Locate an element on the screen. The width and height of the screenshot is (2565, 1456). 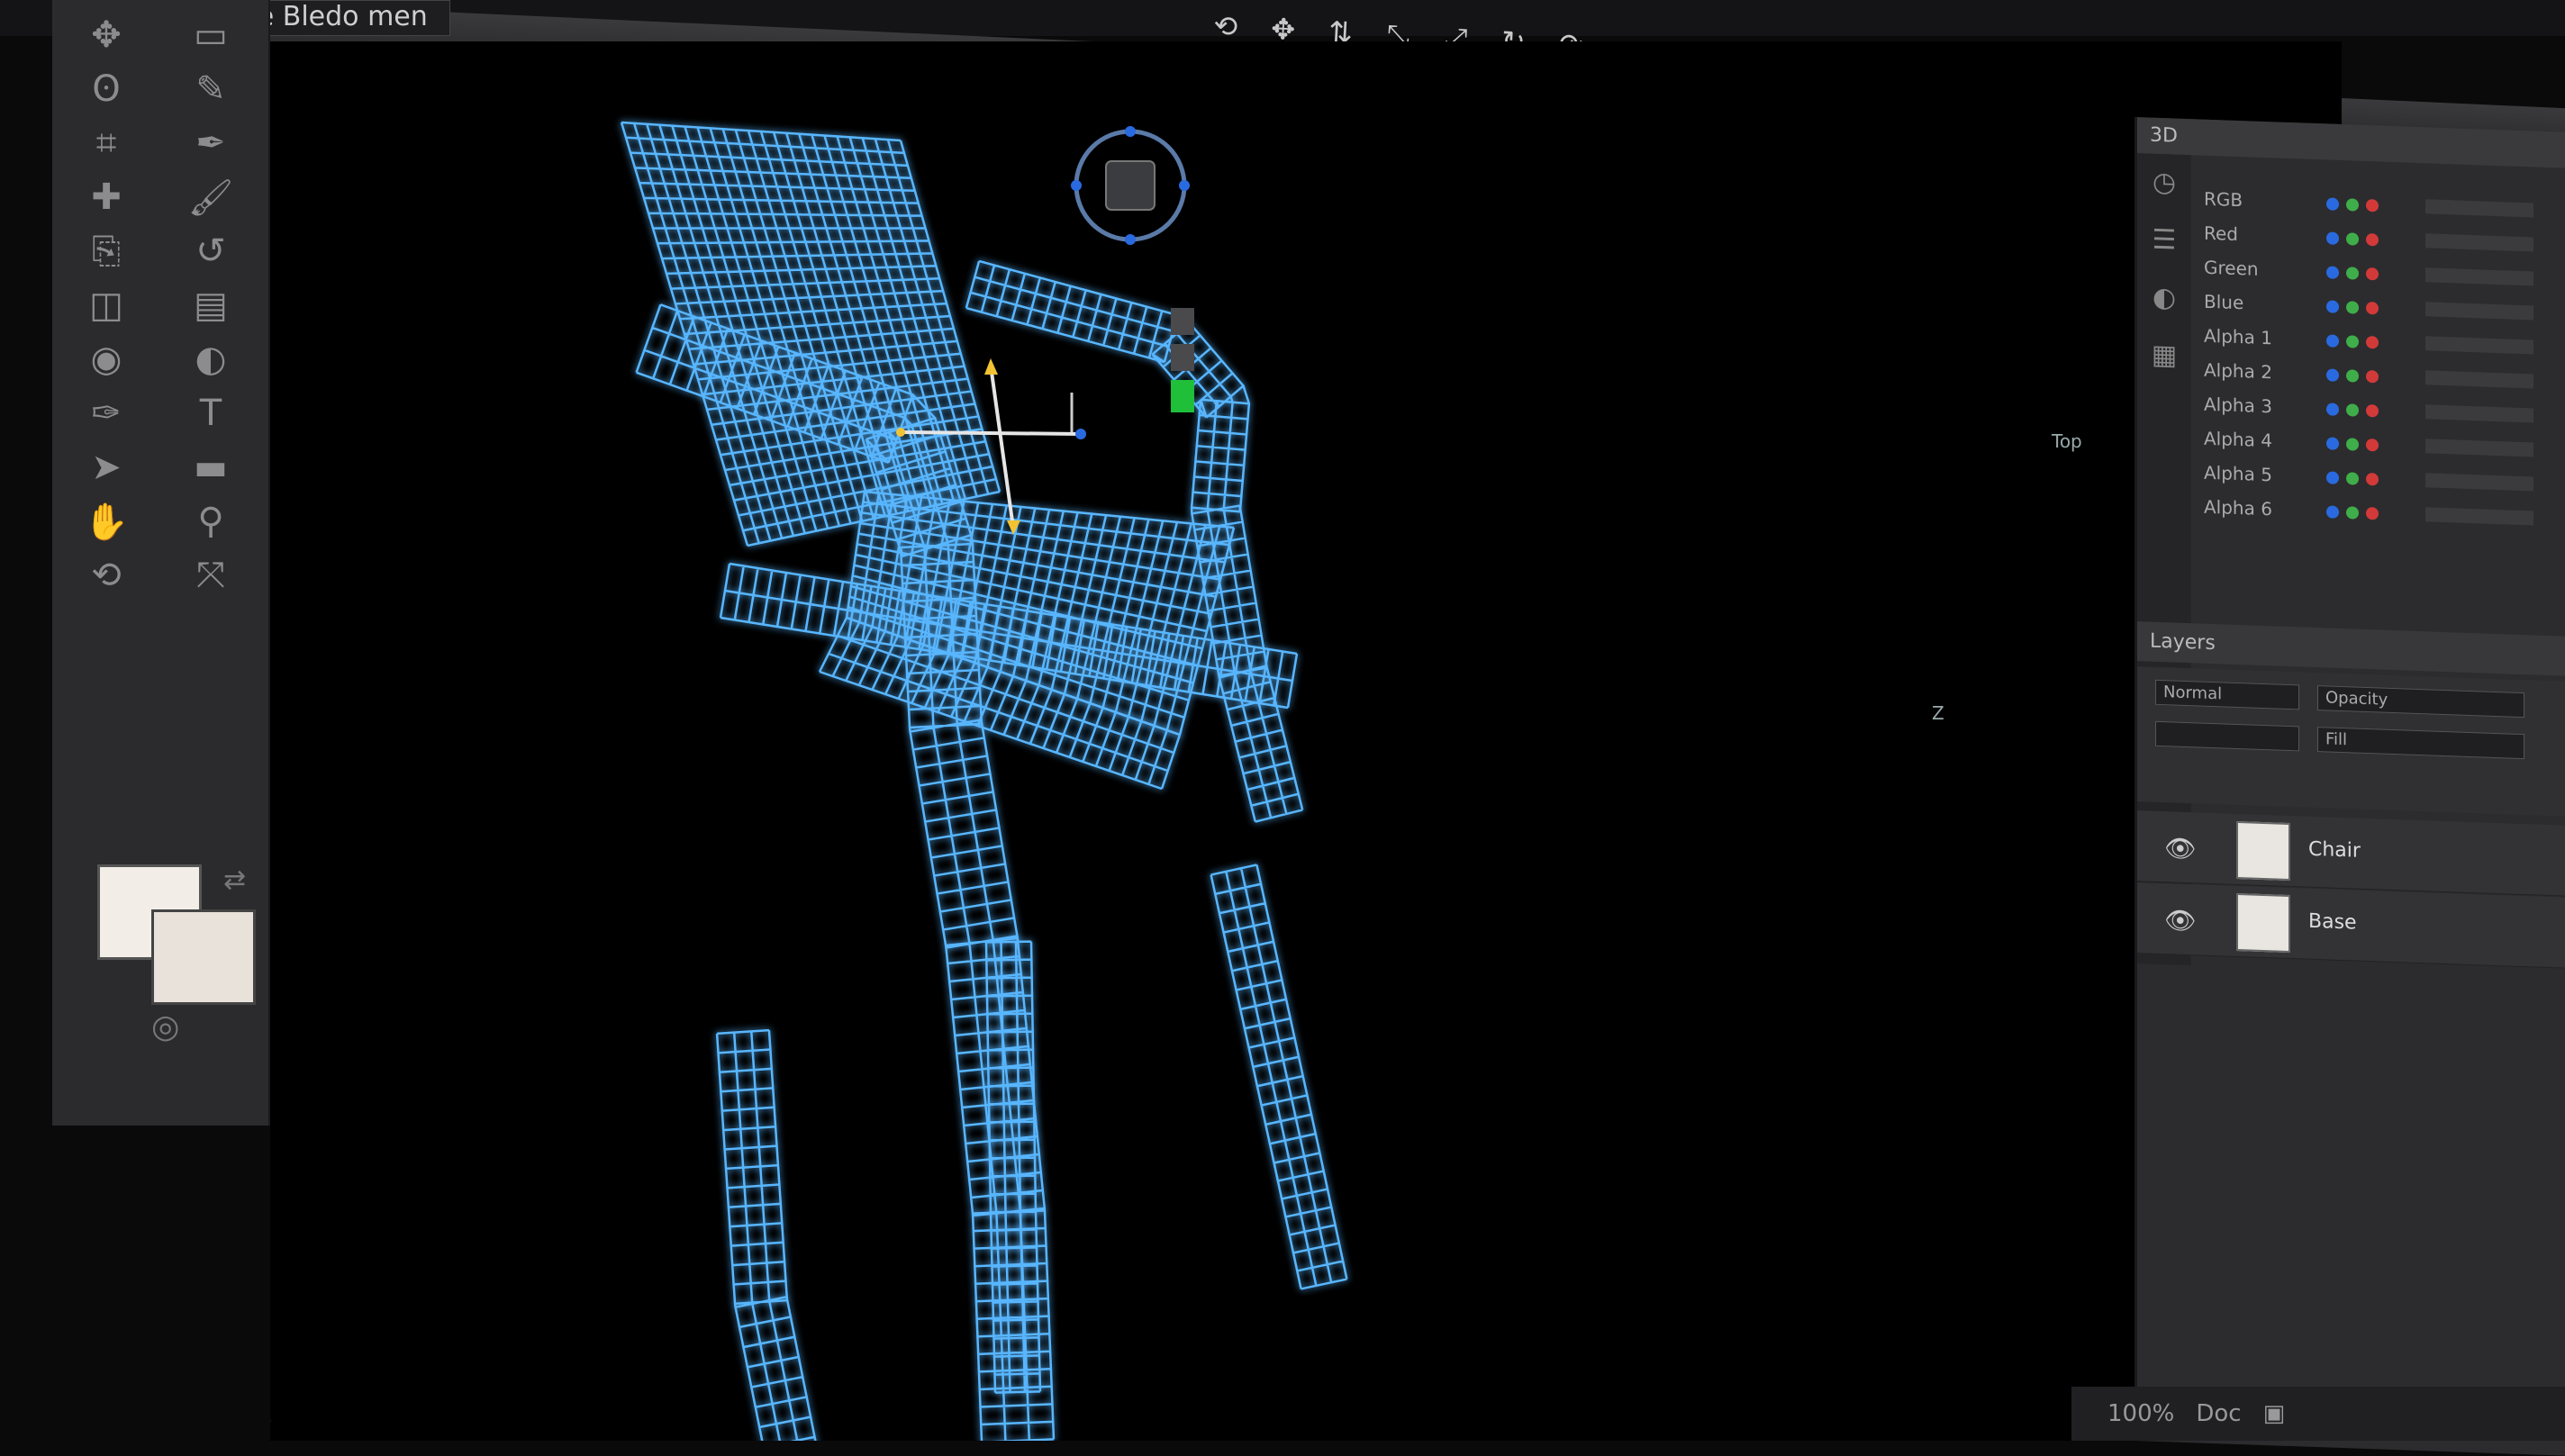
zoom-level: 100% is located at coordinates (2141, 1414).